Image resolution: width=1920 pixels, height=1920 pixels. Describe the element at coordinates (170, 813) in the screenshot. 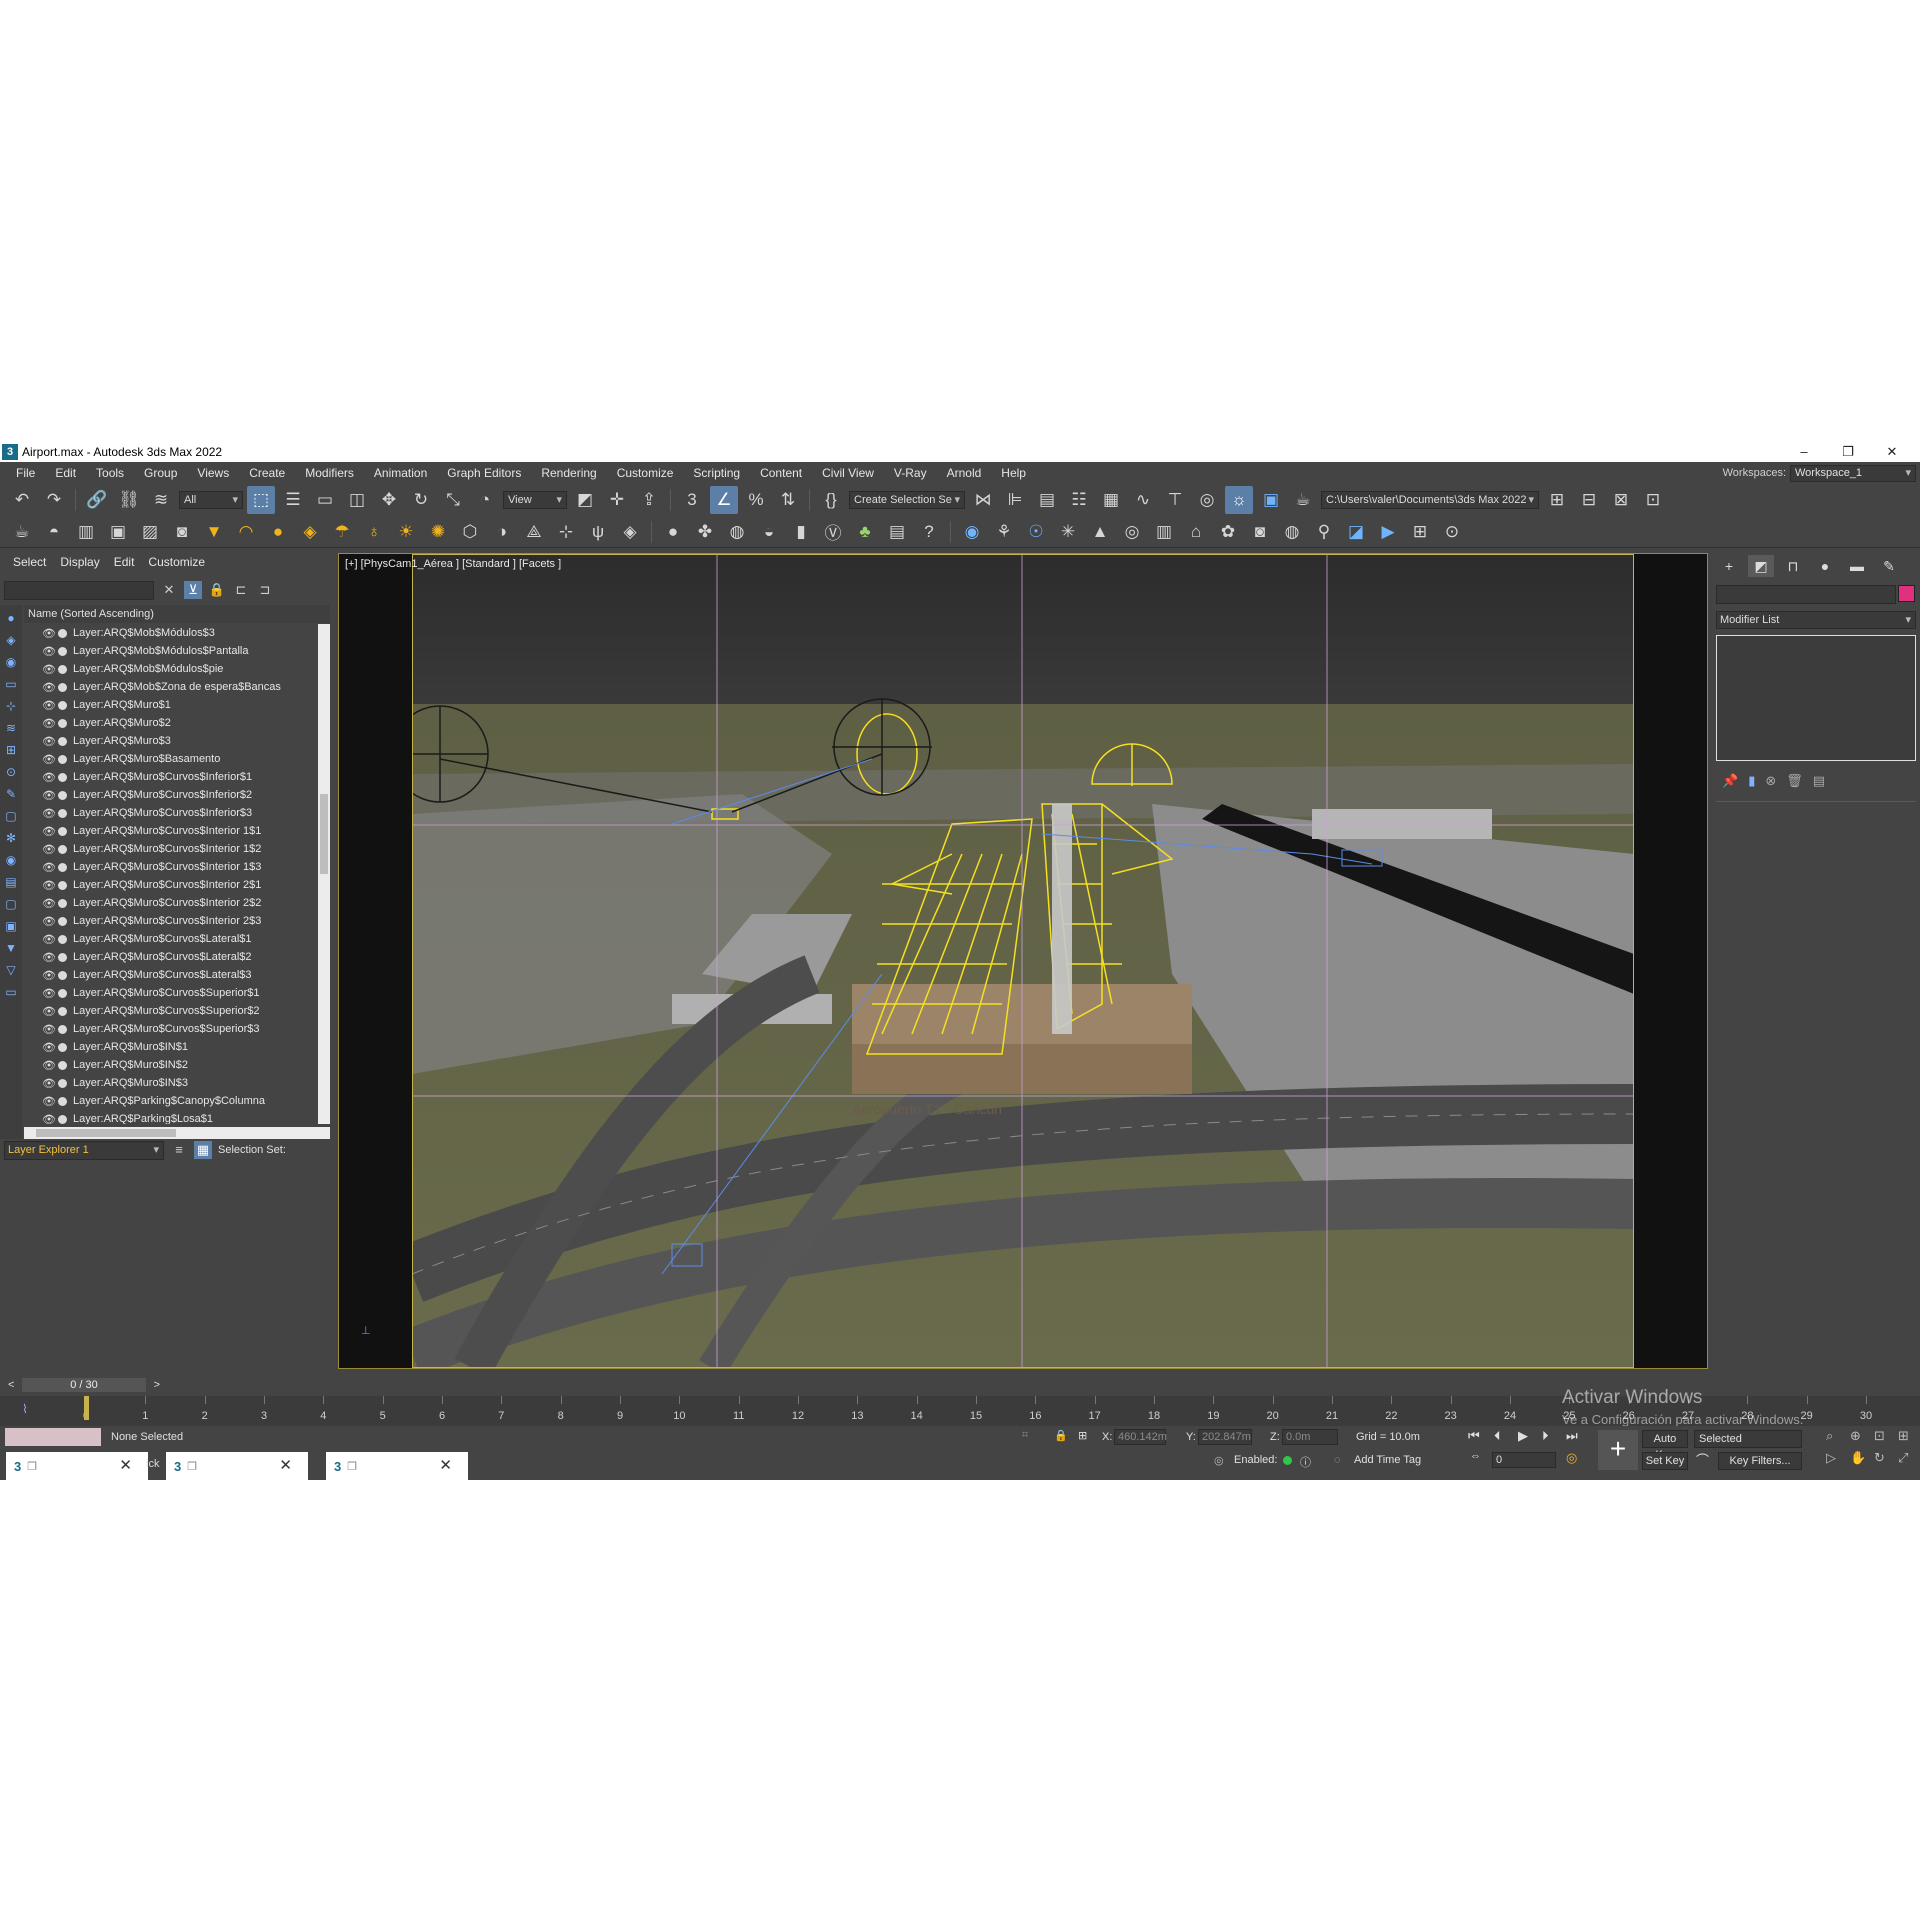

I see `layer-row: 👁 Layer:ARQ$Muro$Curvos$Inferior$3` at that location.